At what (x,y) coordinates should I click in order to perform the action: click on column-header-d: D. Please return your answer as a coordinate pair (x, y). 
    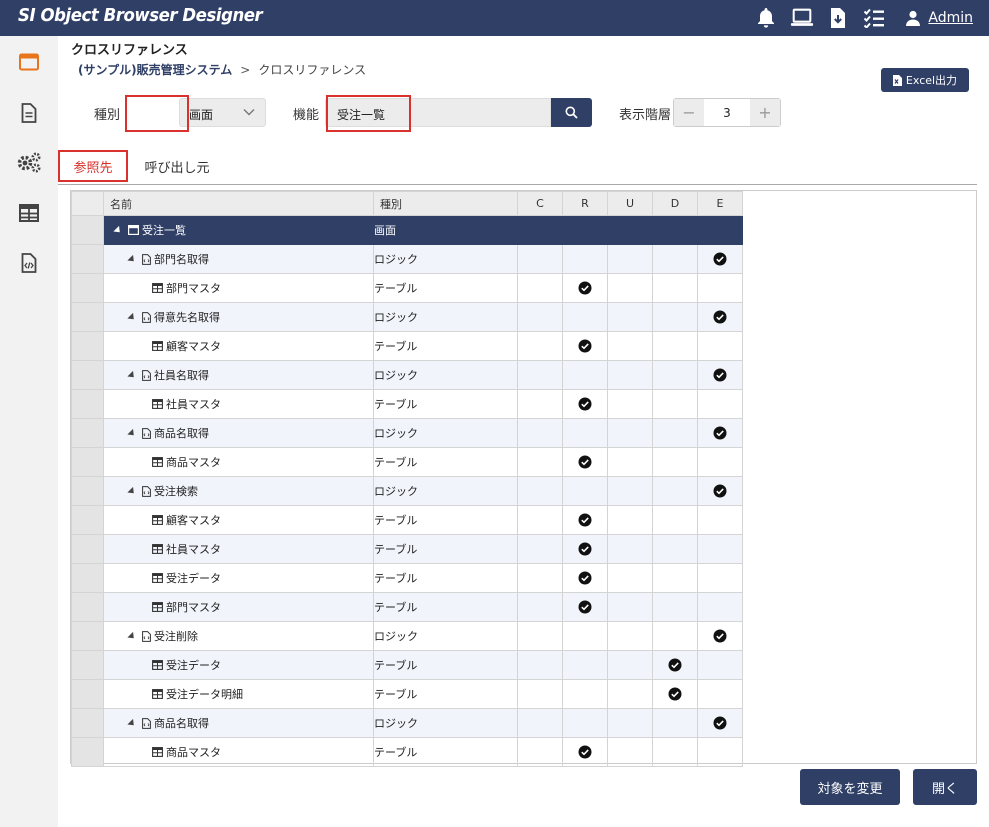
    Looking at the image, I should click on (675, 203).